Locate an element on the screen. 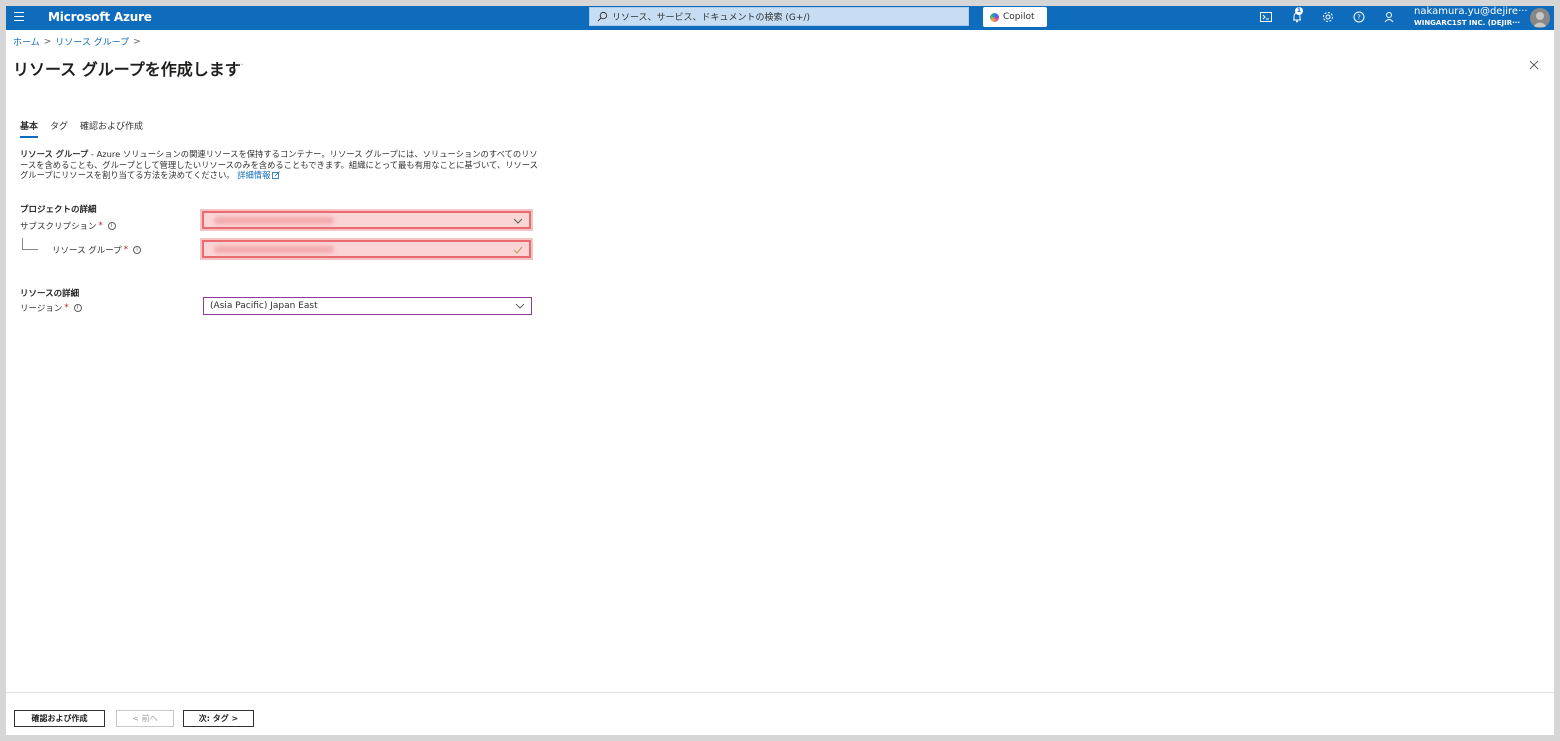 The width and height of the screenshot is (1560, 741). search-placeholder: リソース、サービス、ドキュメントの検索 (G+/) is located at coordinates (711, 18).